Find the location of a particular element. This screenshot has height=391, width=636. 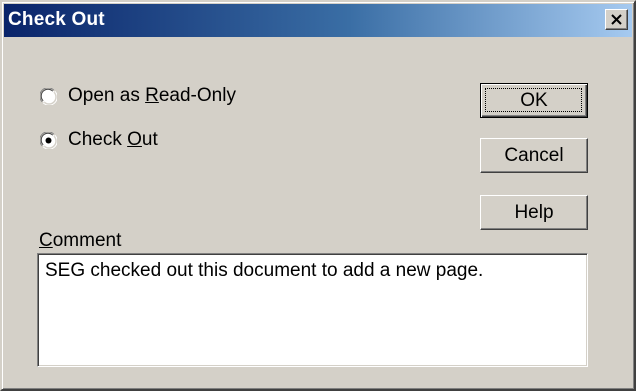

close-button is located at coordinates (616, 19).